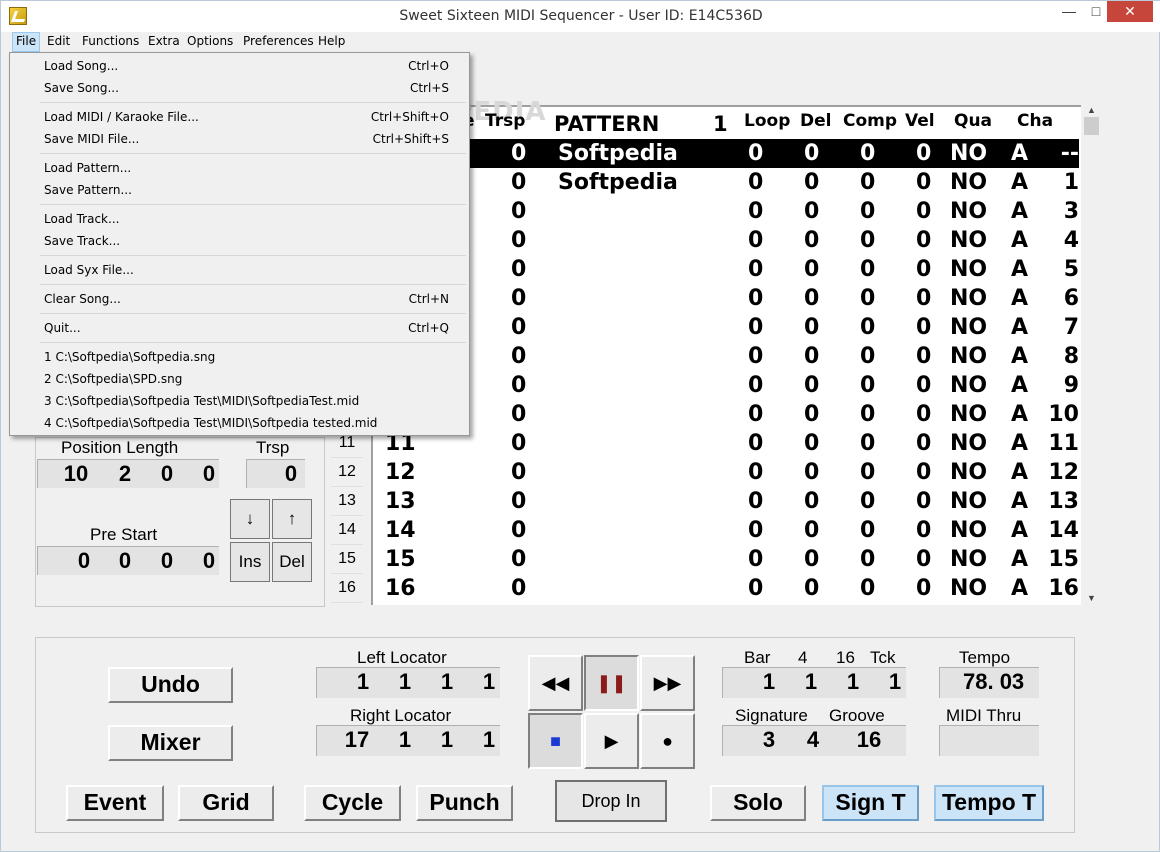 This screenshot has width=1160, height=852. I want to click on menu-extra: Extra, so click(164, 41).